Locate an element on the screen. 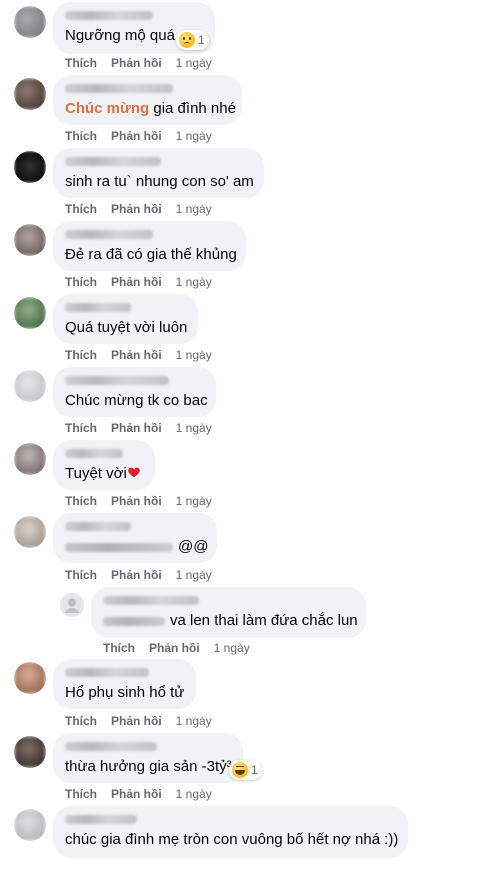 The height and width of the screenshot is (877, 492). comment-text: va len thai làm đứa chắc lun is located at coordinates (230, 620).